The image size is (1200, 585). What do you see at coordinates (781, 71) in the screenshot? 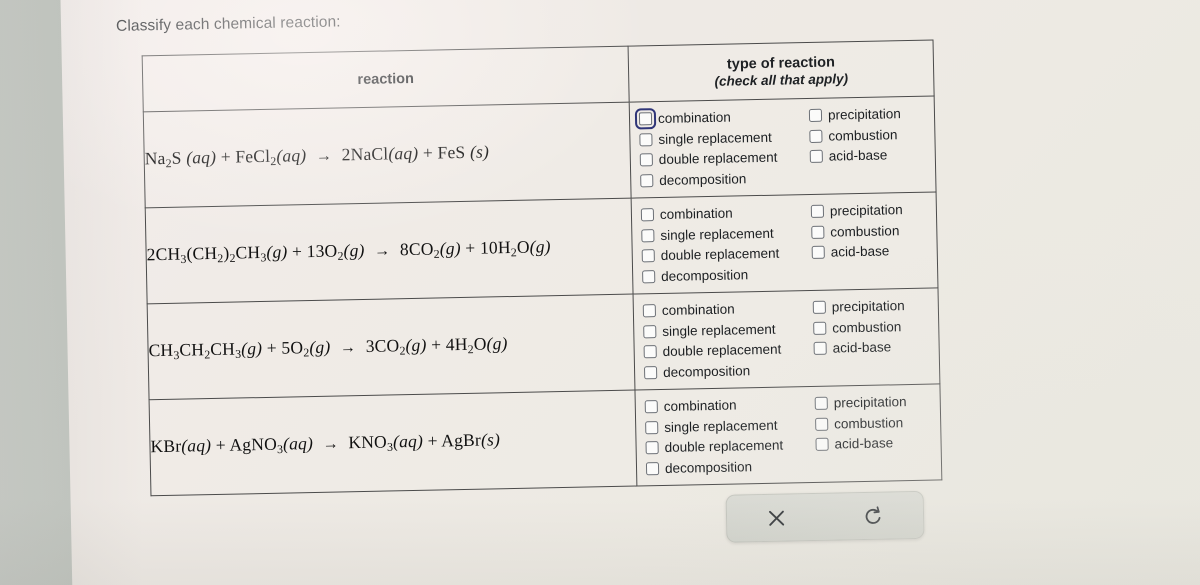
I see `column-header-type: type of reaction (check all that apply)` at bounding box center [781, 71].